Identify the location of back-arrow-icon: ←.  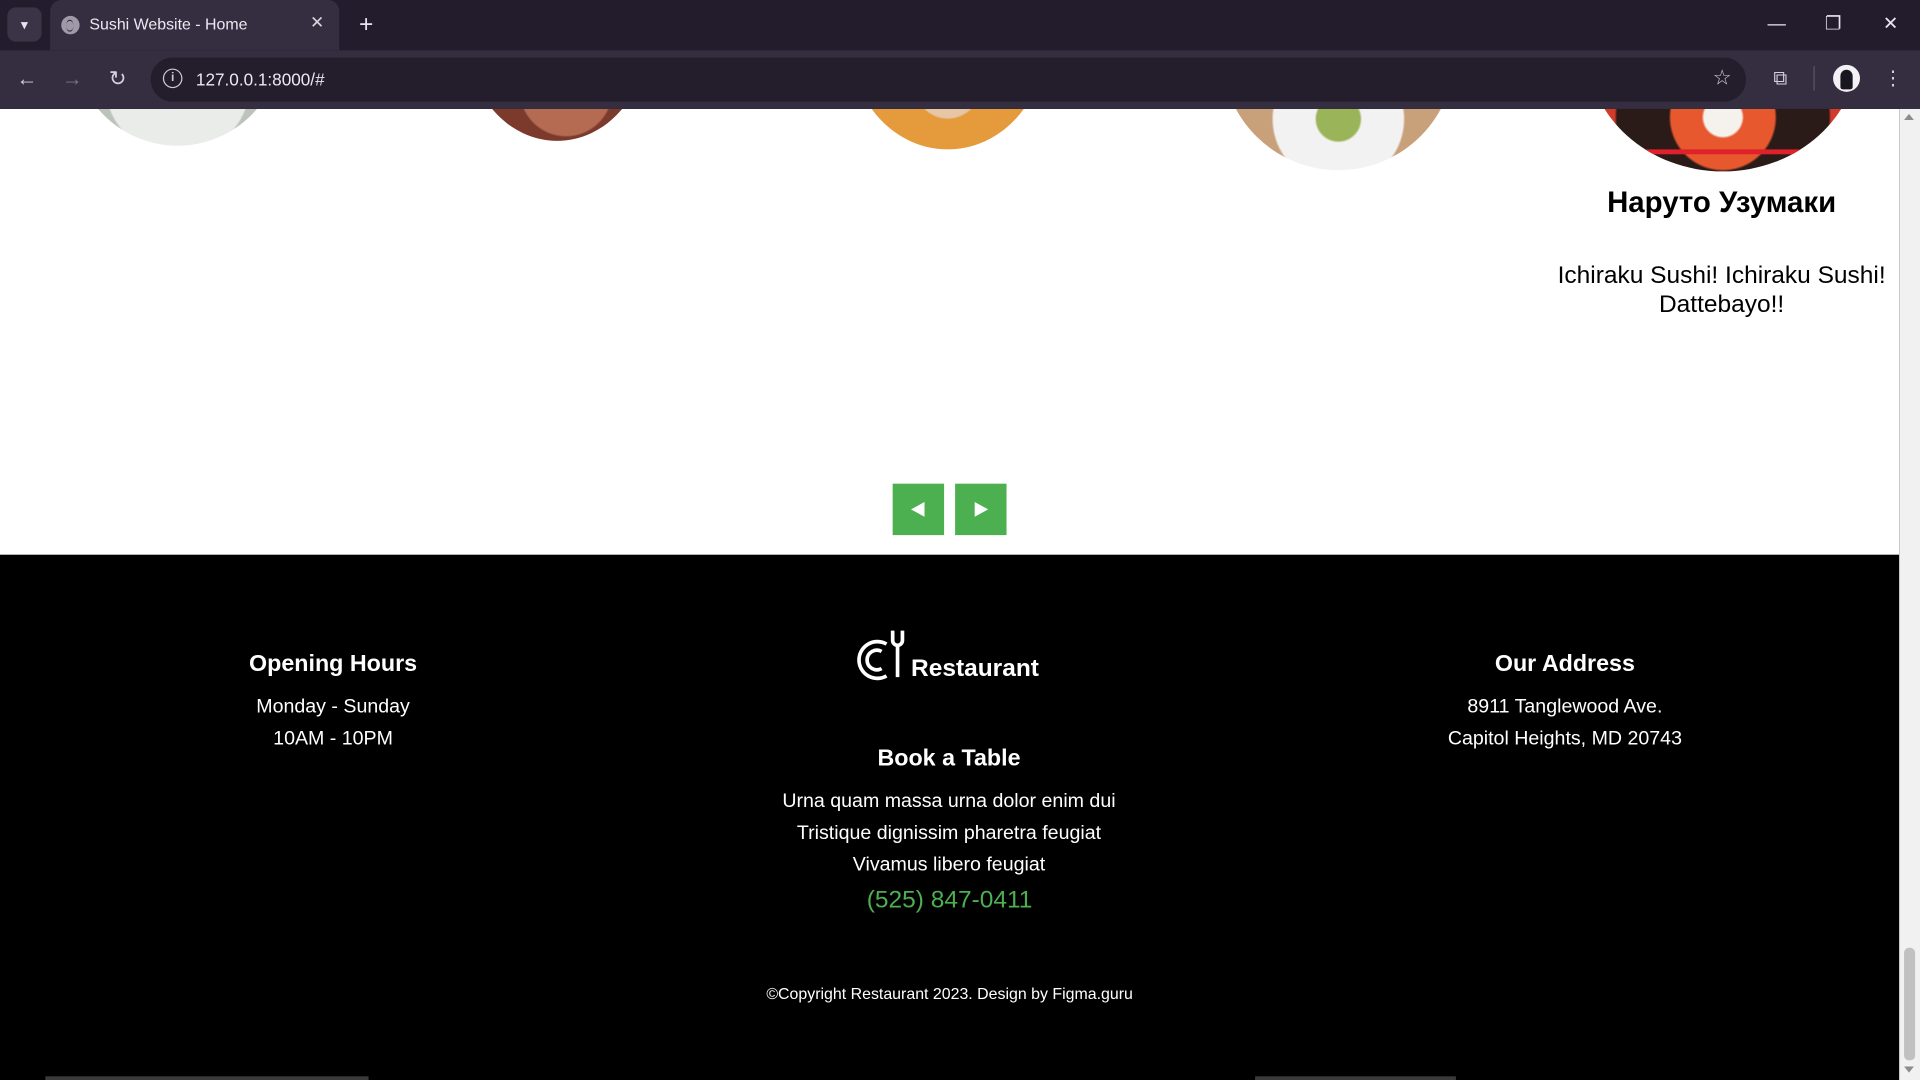
(27, 80).